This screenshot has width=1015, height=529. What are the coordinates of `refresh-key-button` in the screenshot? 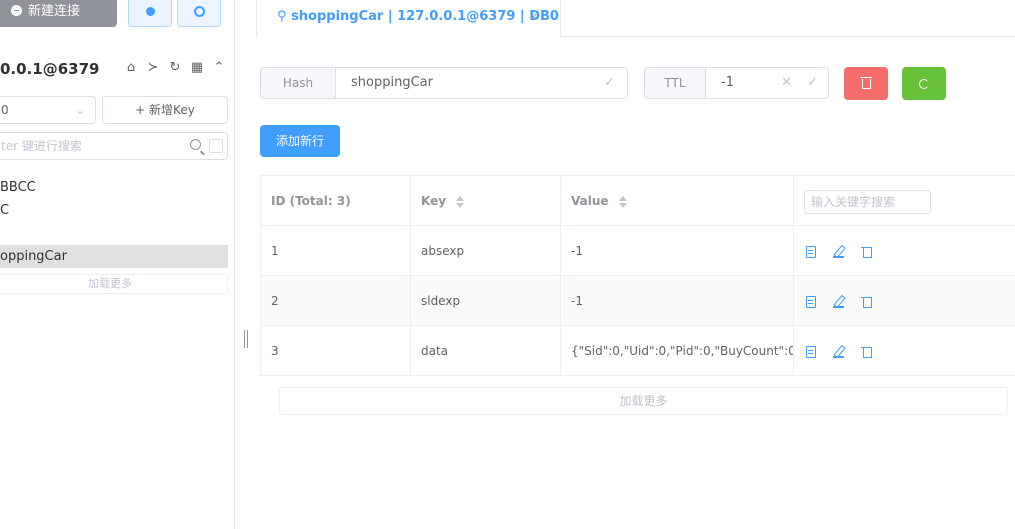 It's located at (924, 83).